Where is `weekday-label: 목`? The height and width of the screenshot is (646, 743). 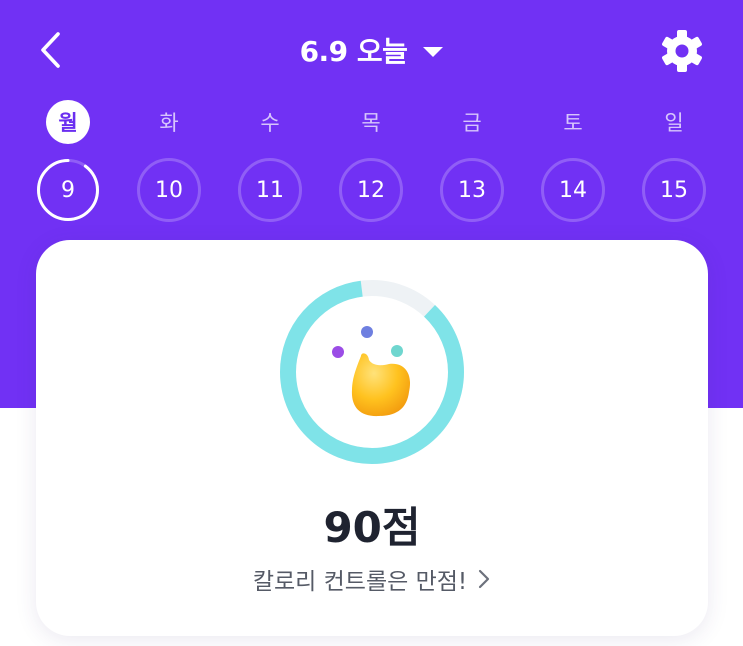 weekday-label: 목 is located at coordinates (371, 123).